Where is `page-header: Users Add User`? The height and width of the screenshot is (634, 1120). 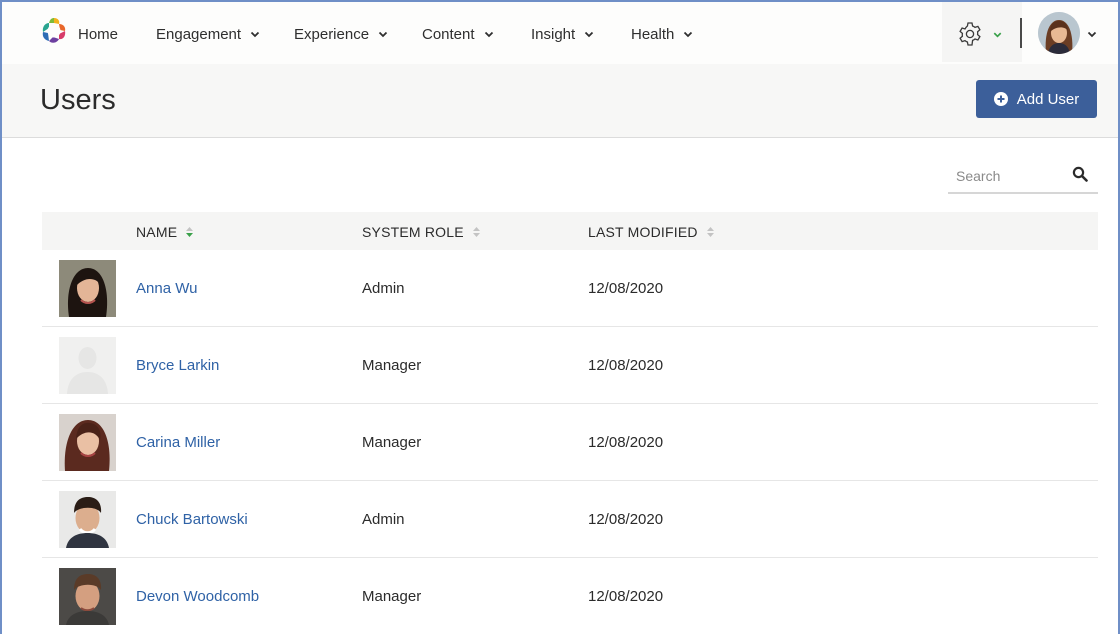
page-header: Users Add User is located at coordinates (560, 101).